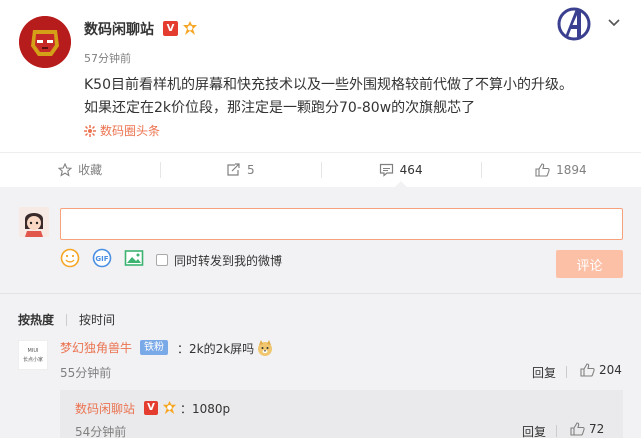 Image resolution: width=641 pixels, height=438 pixels. I want to click on comment-count: 464, so click(411, 169).